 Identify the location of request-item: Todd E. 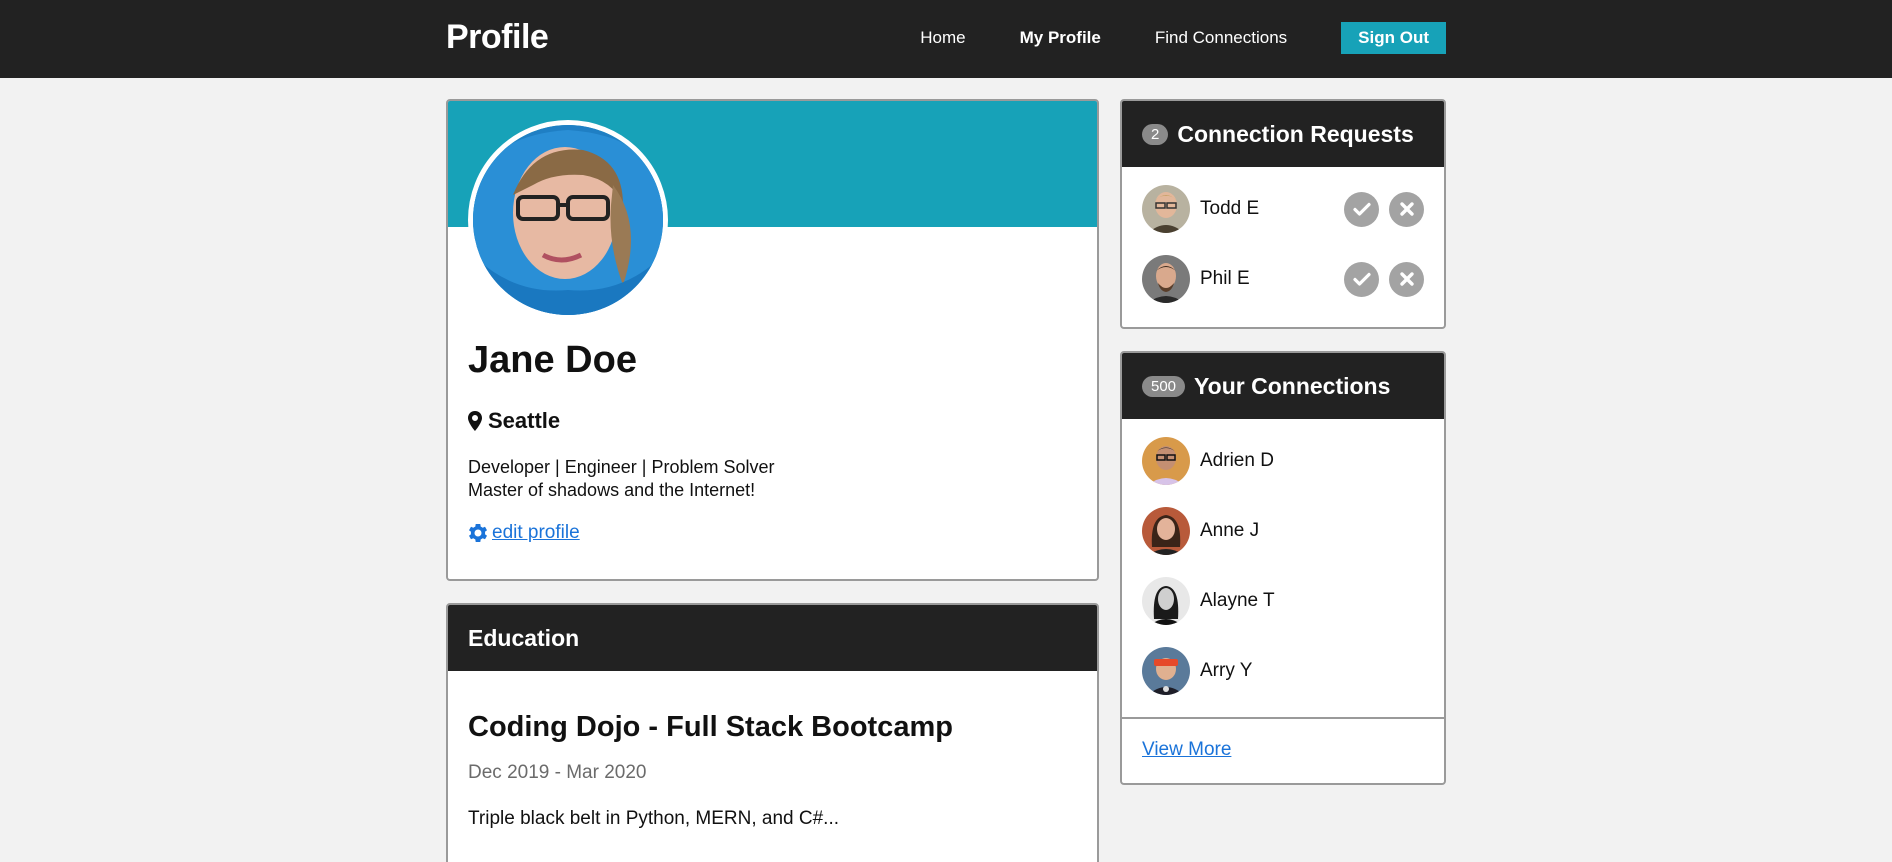
(1283, 209).